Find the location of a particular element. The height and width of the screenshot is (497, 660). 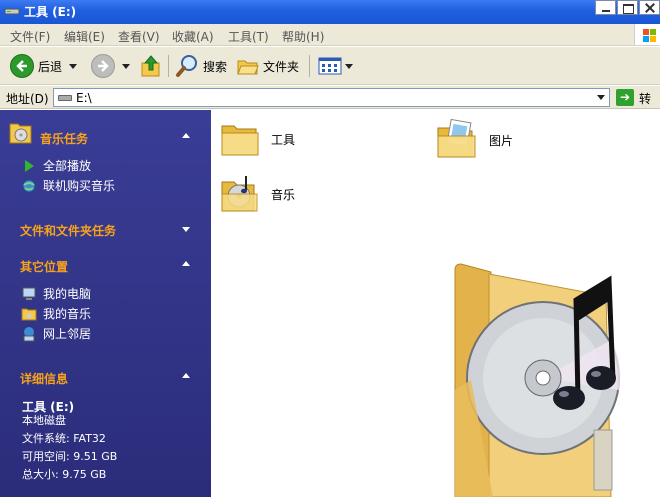

maximize-button is located at coordinates (627, 7).